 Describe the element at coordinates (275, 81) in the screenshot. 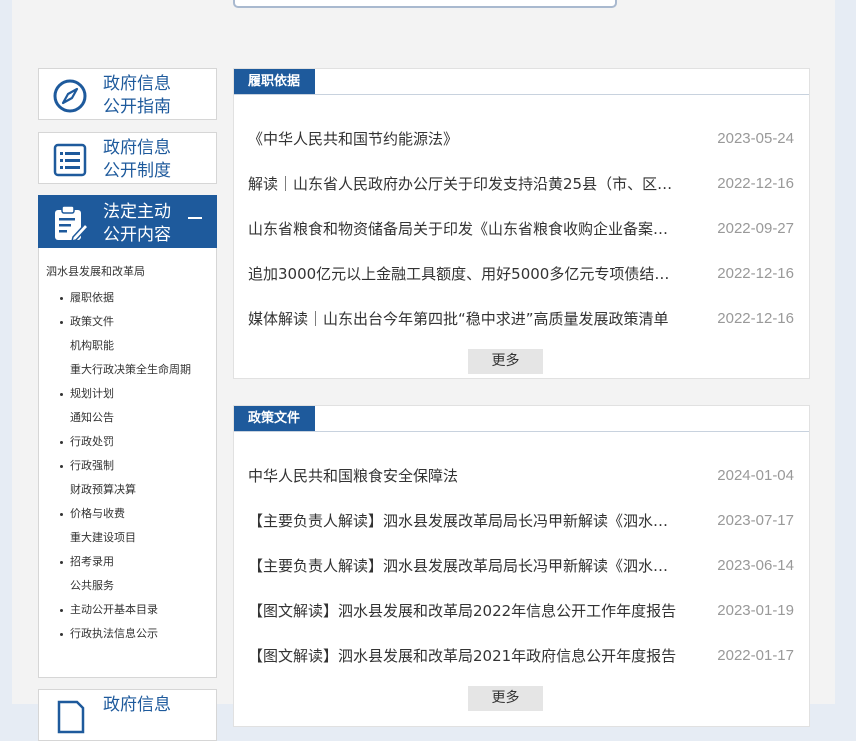

I see `panel-title: 履职依据` at that location.